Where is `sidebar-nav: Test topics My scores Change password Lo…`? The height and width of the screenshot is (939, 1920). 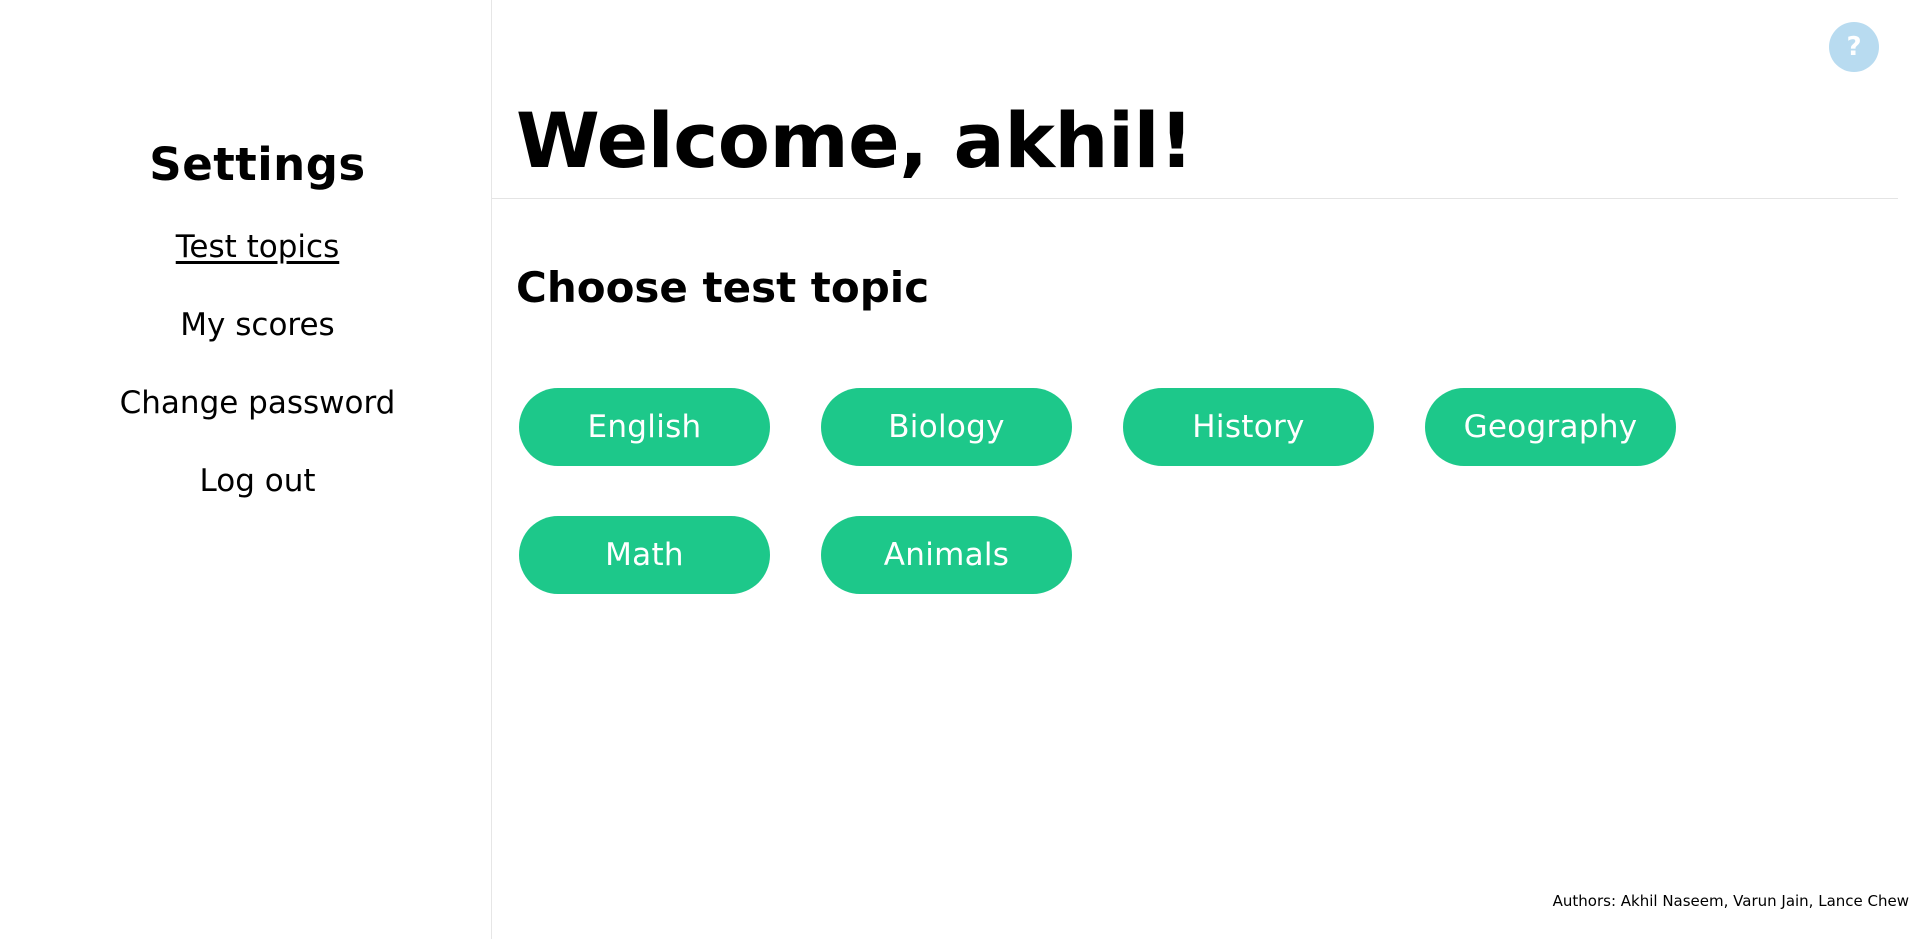
sidebar-nav: Test topics My scores Change password Lo… is located at coordinates (257, 378).